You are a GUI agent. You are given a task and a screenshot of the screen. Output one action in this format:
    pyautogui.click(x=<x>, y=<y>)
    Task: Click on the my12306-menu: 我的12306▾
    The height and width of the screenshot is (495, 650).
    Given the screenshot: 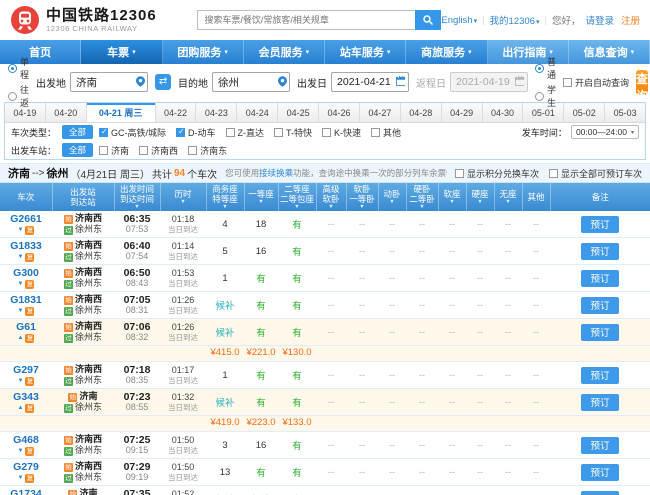 What is the action you would take?
    pyautogui.click(x=515, y=20)
    